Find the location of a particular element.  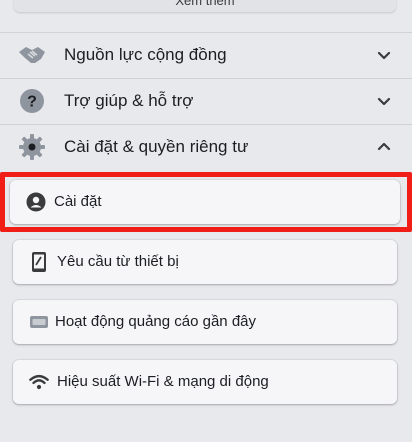

gear-icon is located at coordinates (32, 147).